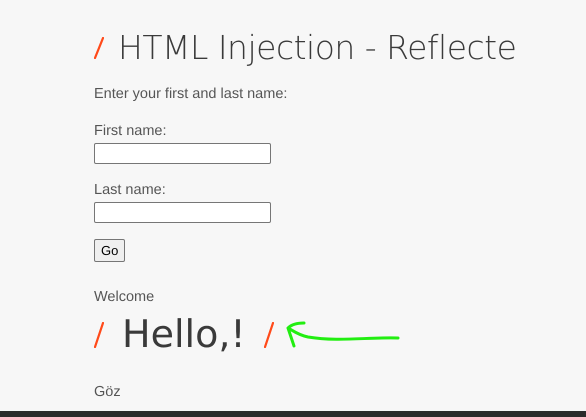 The image size is (586, 417). Describe the element at coordinates (124, 297) in the screenshot. I see `welcome-text: Welcome` at that location.